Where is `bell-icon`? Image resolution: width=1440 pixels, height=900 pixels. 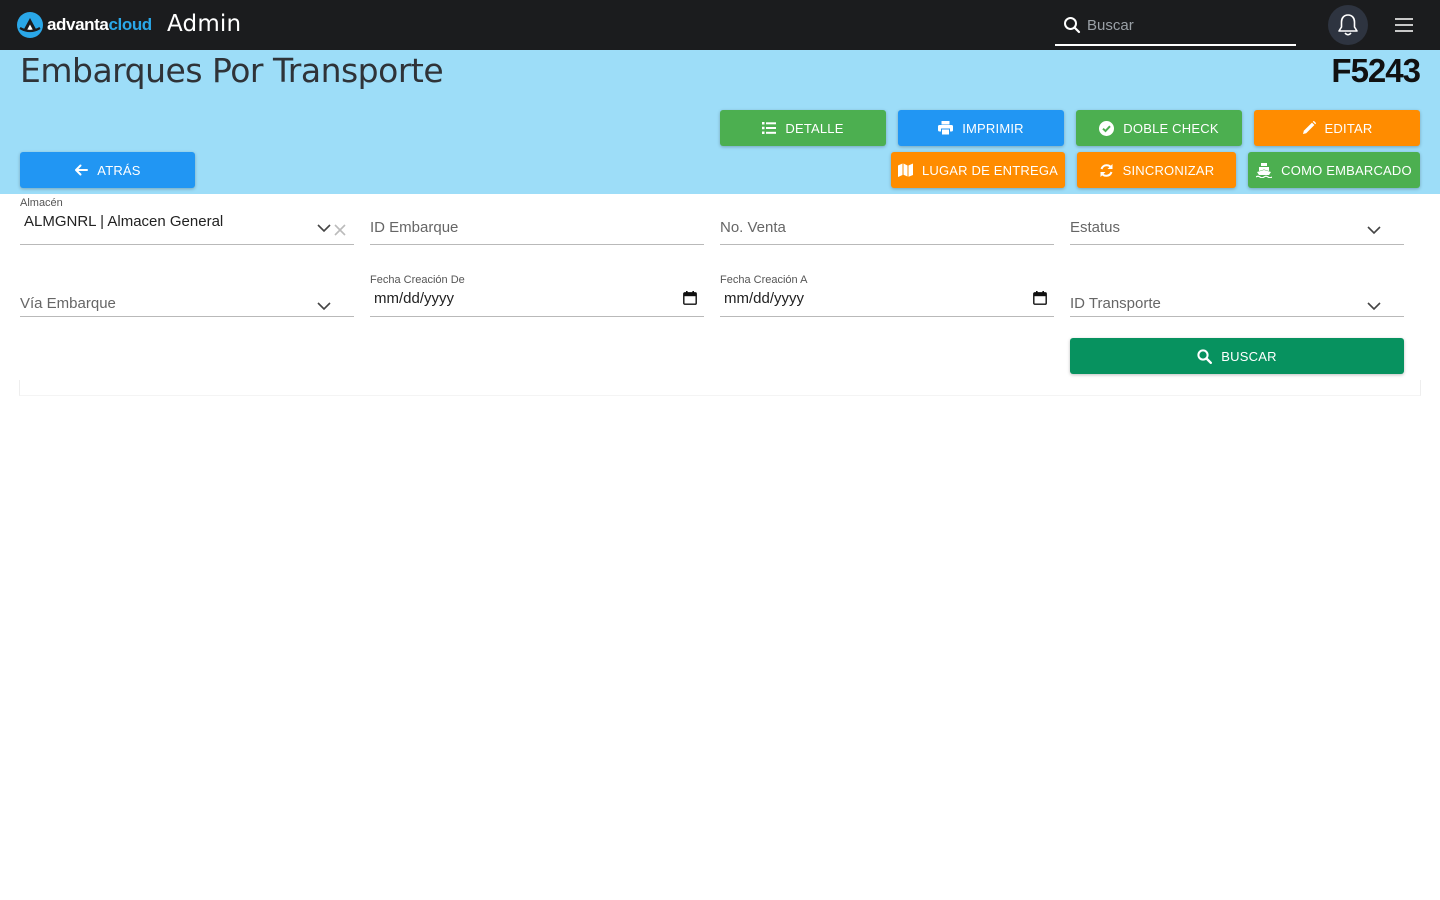 bell-icon is located at coordinates (1348, 25).